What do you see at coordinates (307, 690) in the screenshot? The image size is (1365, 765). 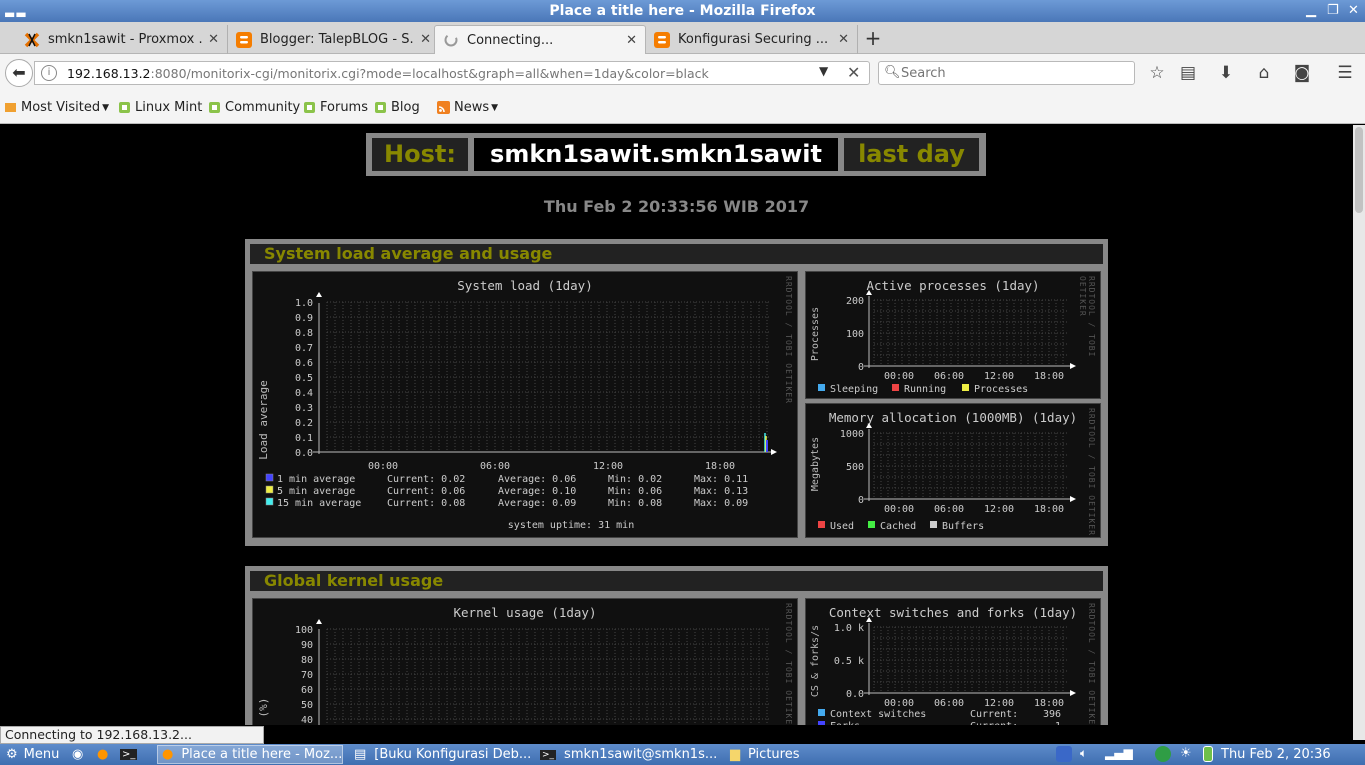 I see `y-tick-label: 60` at bounding box center [307, 690].